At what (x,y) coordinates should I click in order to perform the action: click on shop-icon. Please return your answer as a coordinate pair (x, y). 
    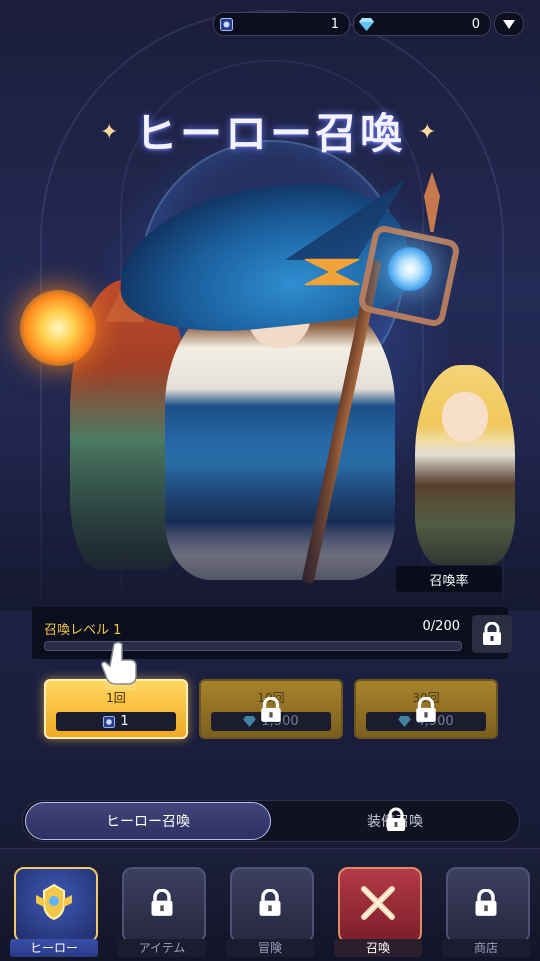
    Looking at the image, I should click on (486, 903).